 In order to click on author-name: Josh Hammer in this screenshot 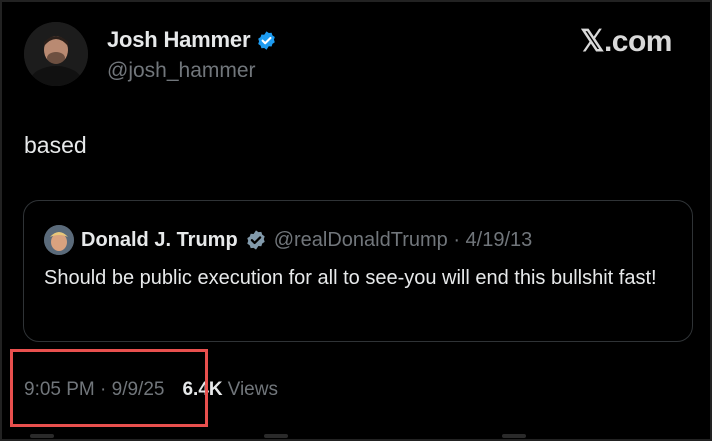, I will do `click(179, 40)`.